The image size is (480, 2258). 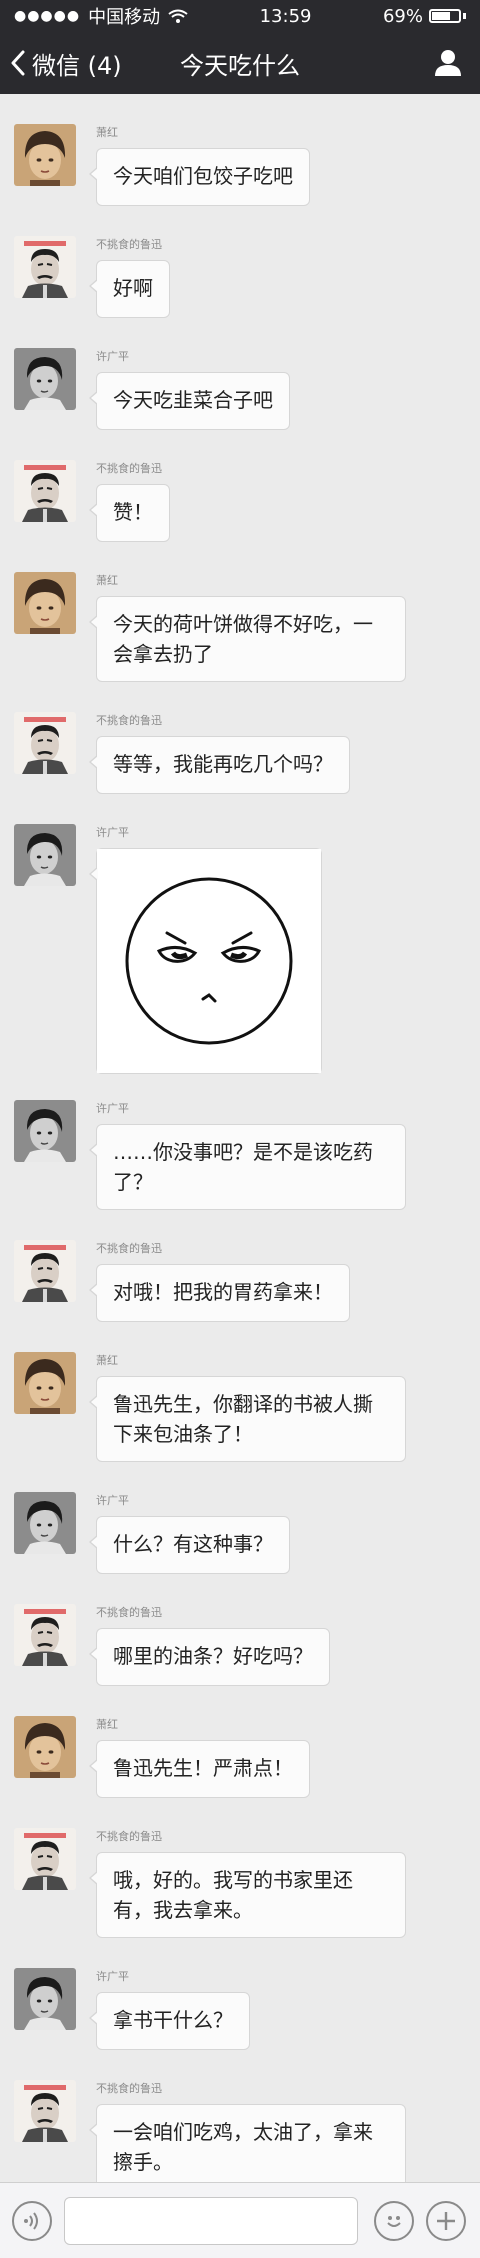 I want to click on sticker-bubble, so click(x=205, y=961).